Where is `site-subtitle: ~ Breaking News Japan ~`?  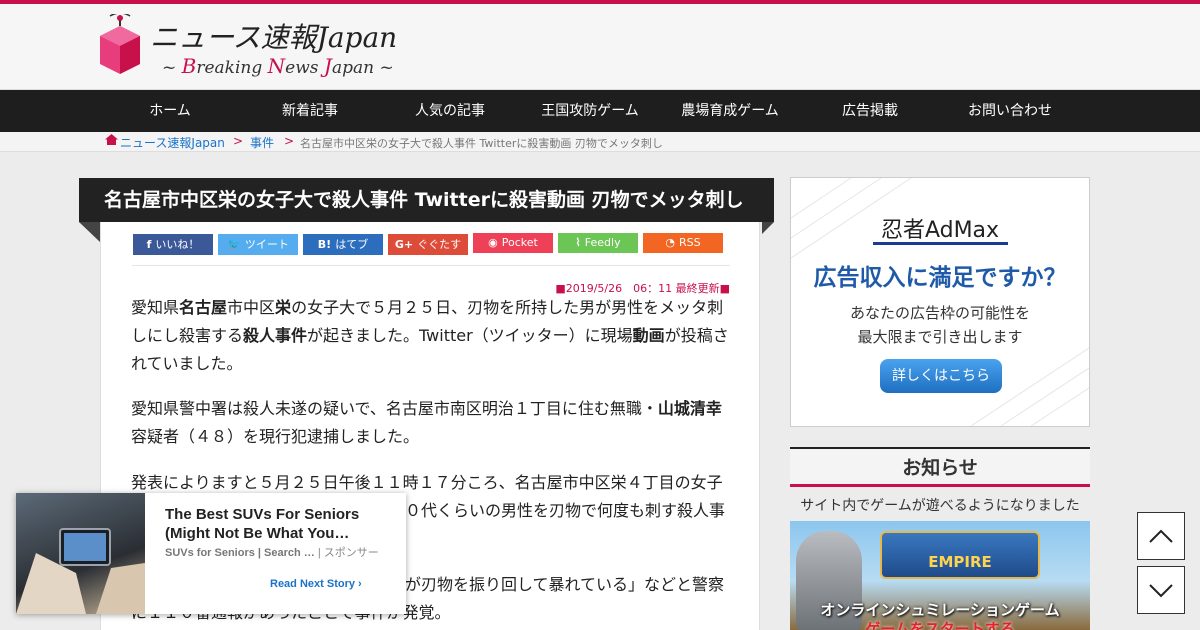
site-subtitle: ~ Breaking News Japan ~ is located at coordinates (278, 66).